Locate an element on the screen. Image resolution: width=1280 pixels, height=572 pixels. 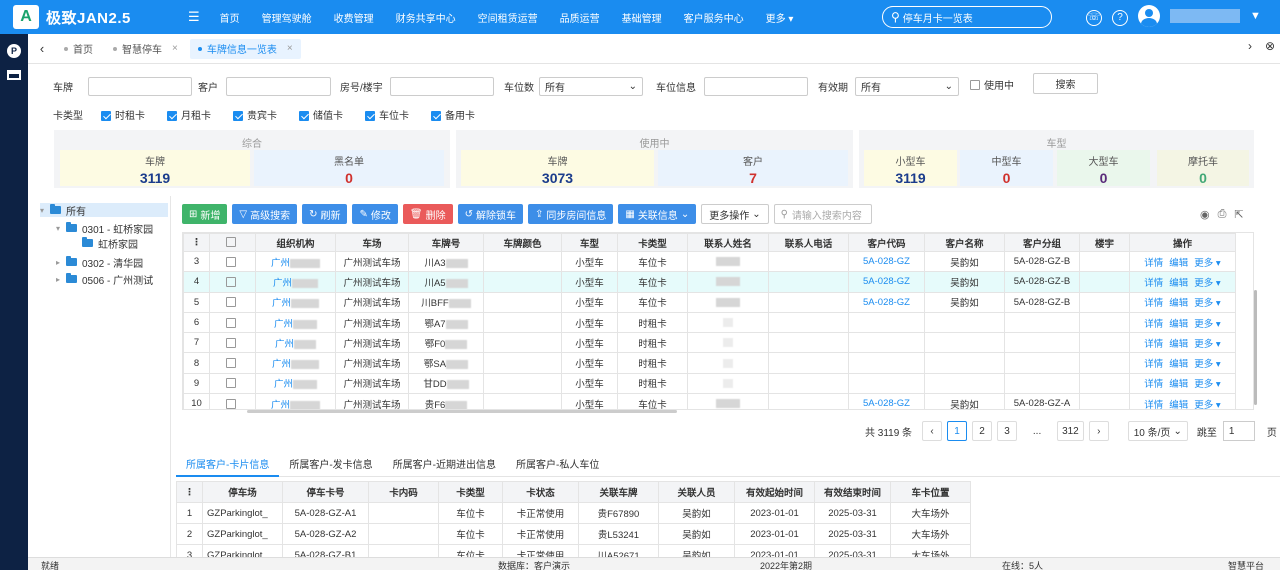
column-header is located at coordinates (232, 242).